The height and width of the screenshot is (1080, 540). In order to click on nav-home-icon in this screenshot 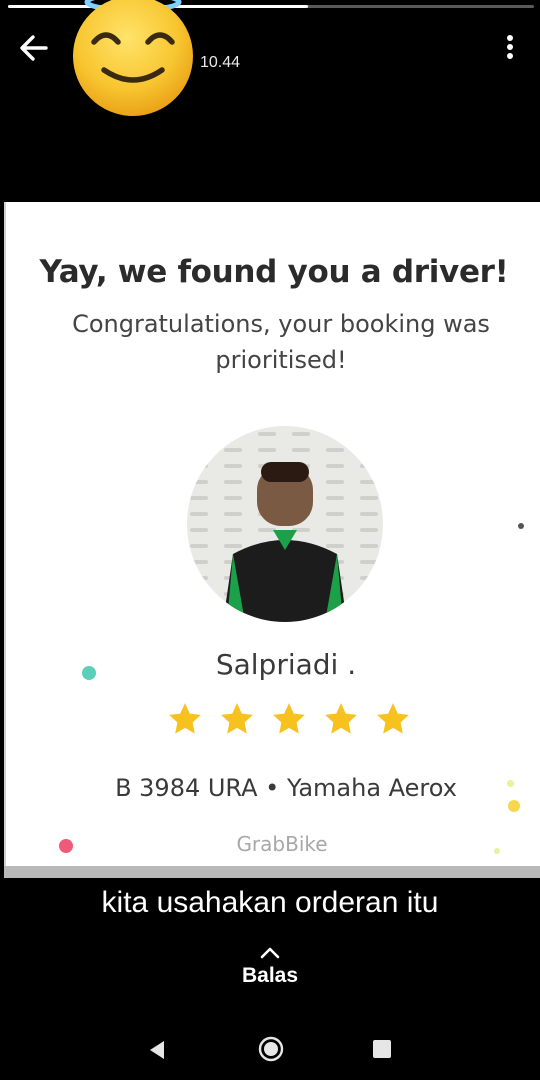, I will do `click(271, 1049)`.